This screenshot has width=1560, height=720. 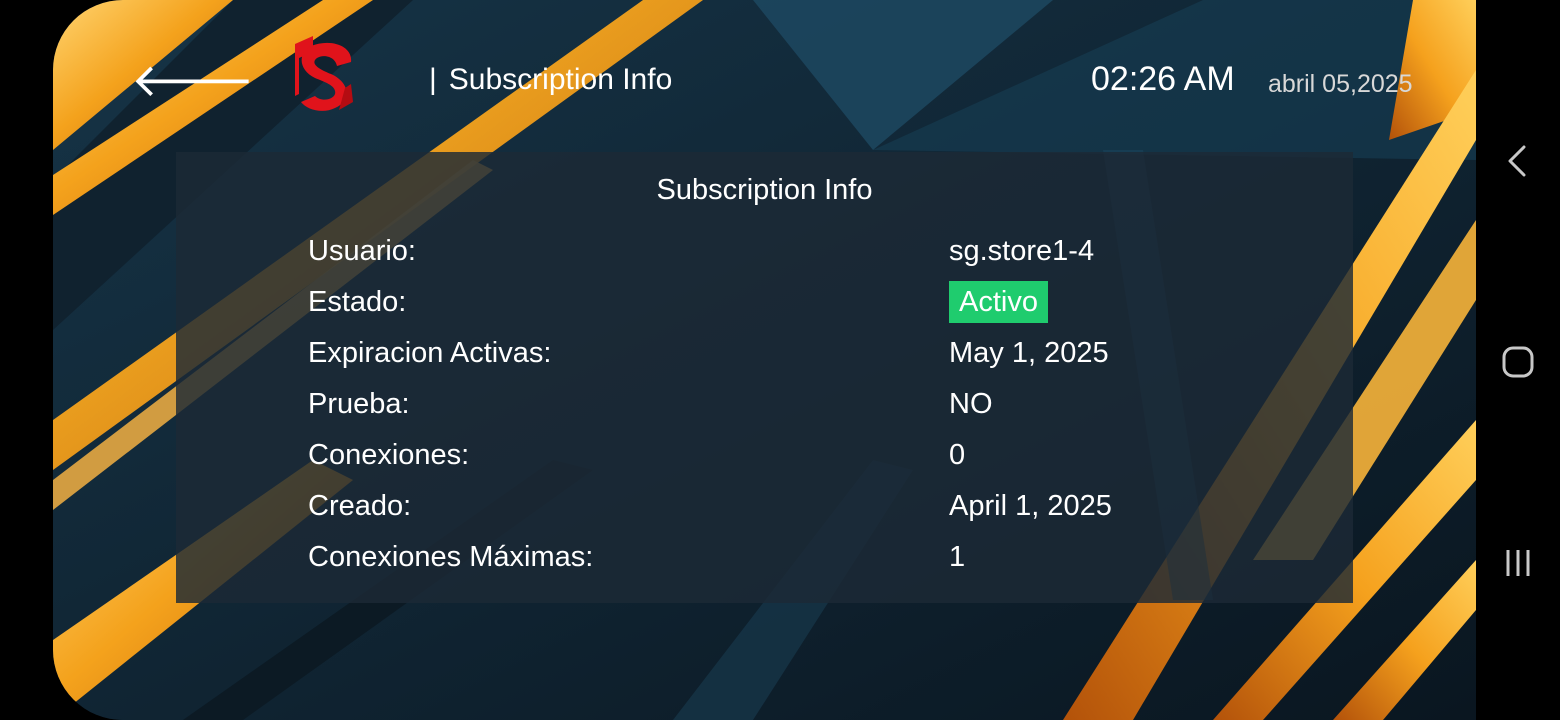 I want to click on info-label: Conexiones Máximas:, so click(x=451, y=557).